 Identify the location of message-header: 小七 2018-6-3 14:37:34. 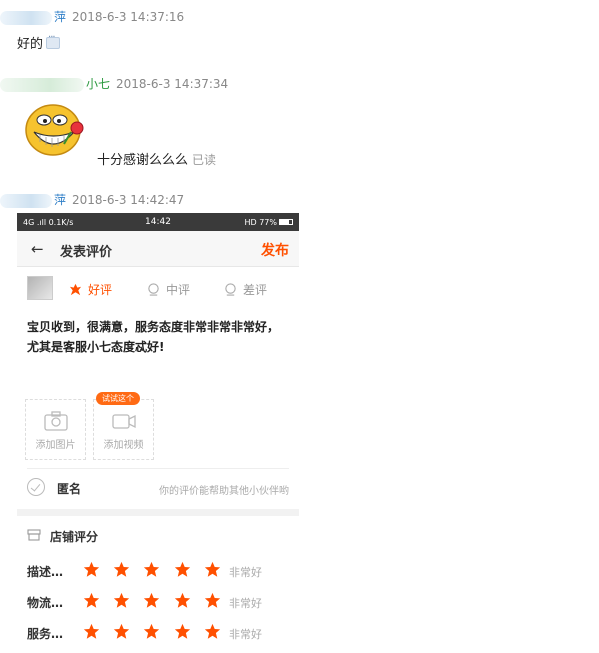
(114, 83).